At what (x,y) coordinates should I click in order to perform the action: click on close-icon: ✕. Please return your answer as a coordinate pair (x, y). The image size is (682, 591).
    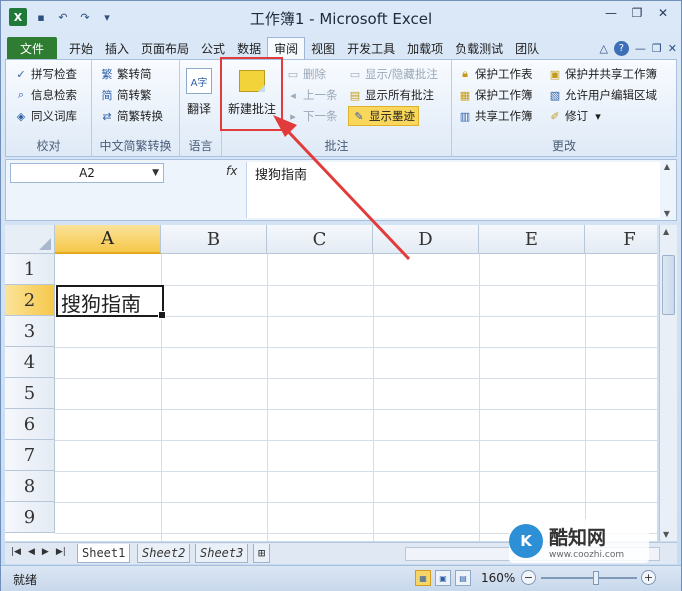
    Looking at the image, I should click on (663, 13).